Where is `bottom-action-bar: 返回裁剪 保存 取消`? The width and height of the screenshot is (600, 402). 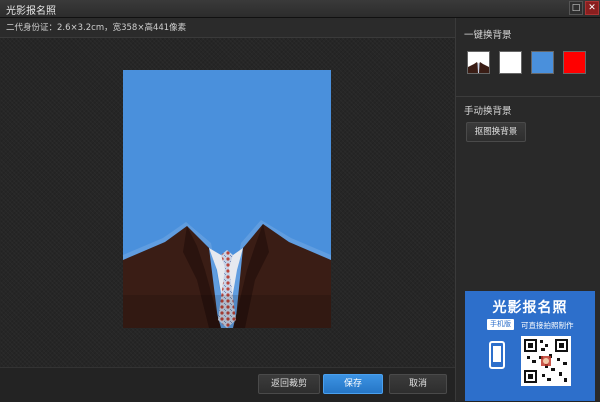 bottom-action-bar: 返回裁剪 保存 取消 is located at coordinates (227, 384).